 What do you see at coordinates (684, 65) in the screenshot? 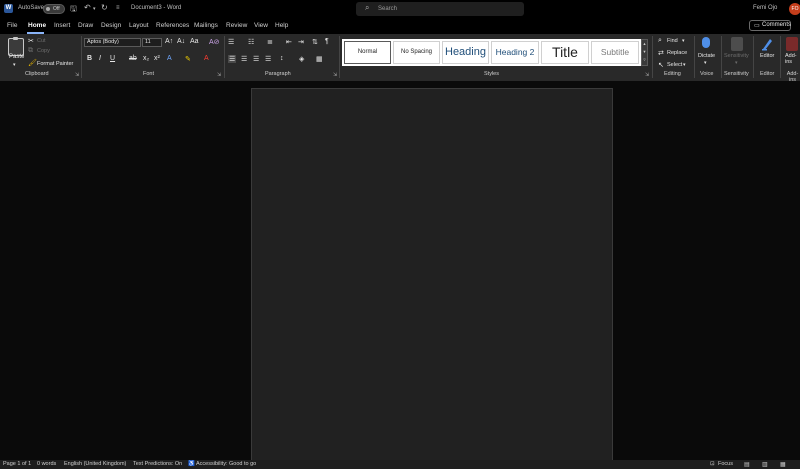
I see `select-dropdown-icon: ▾` at bounding box center [684, 65].